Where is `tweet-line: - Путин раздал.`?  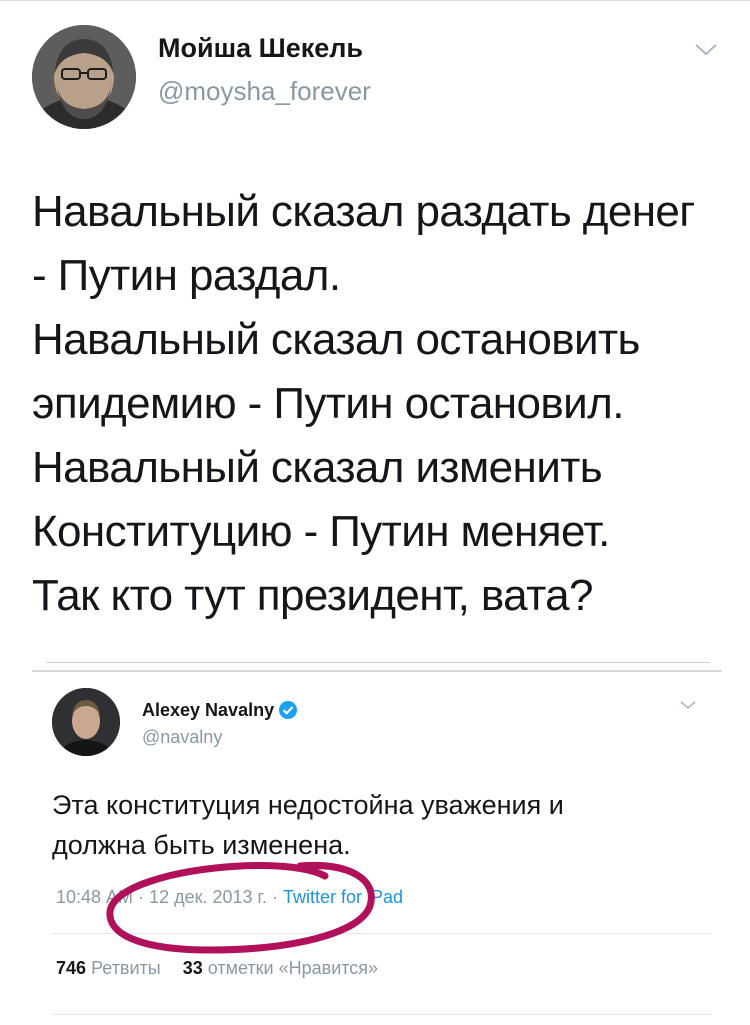 tweet-line: - Путин раздал. is located at coordinates (186, 275).